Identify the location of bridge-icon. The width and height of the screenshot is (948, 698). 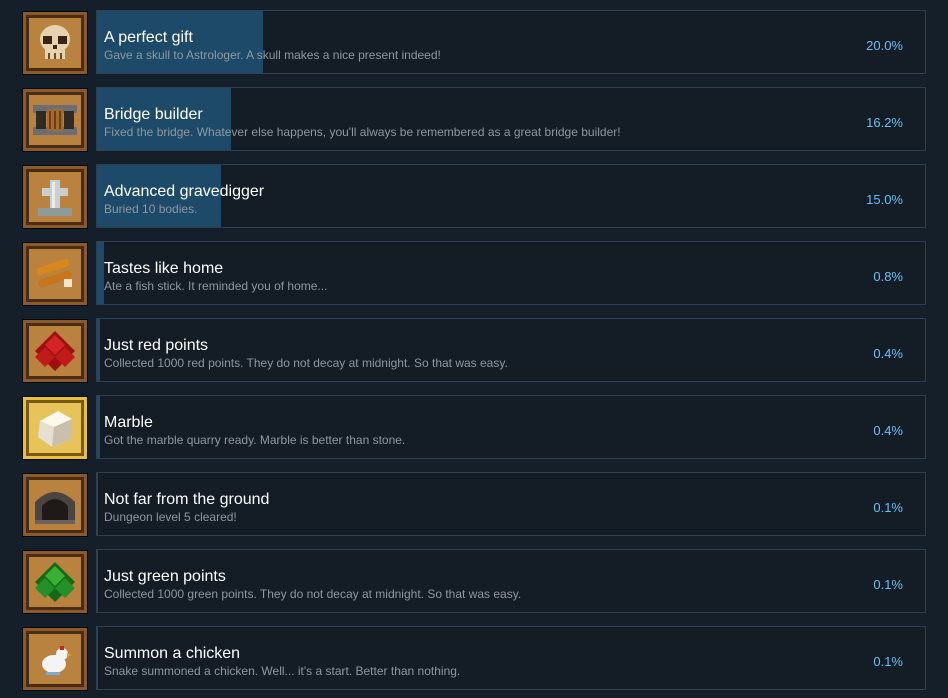
(55, 120).